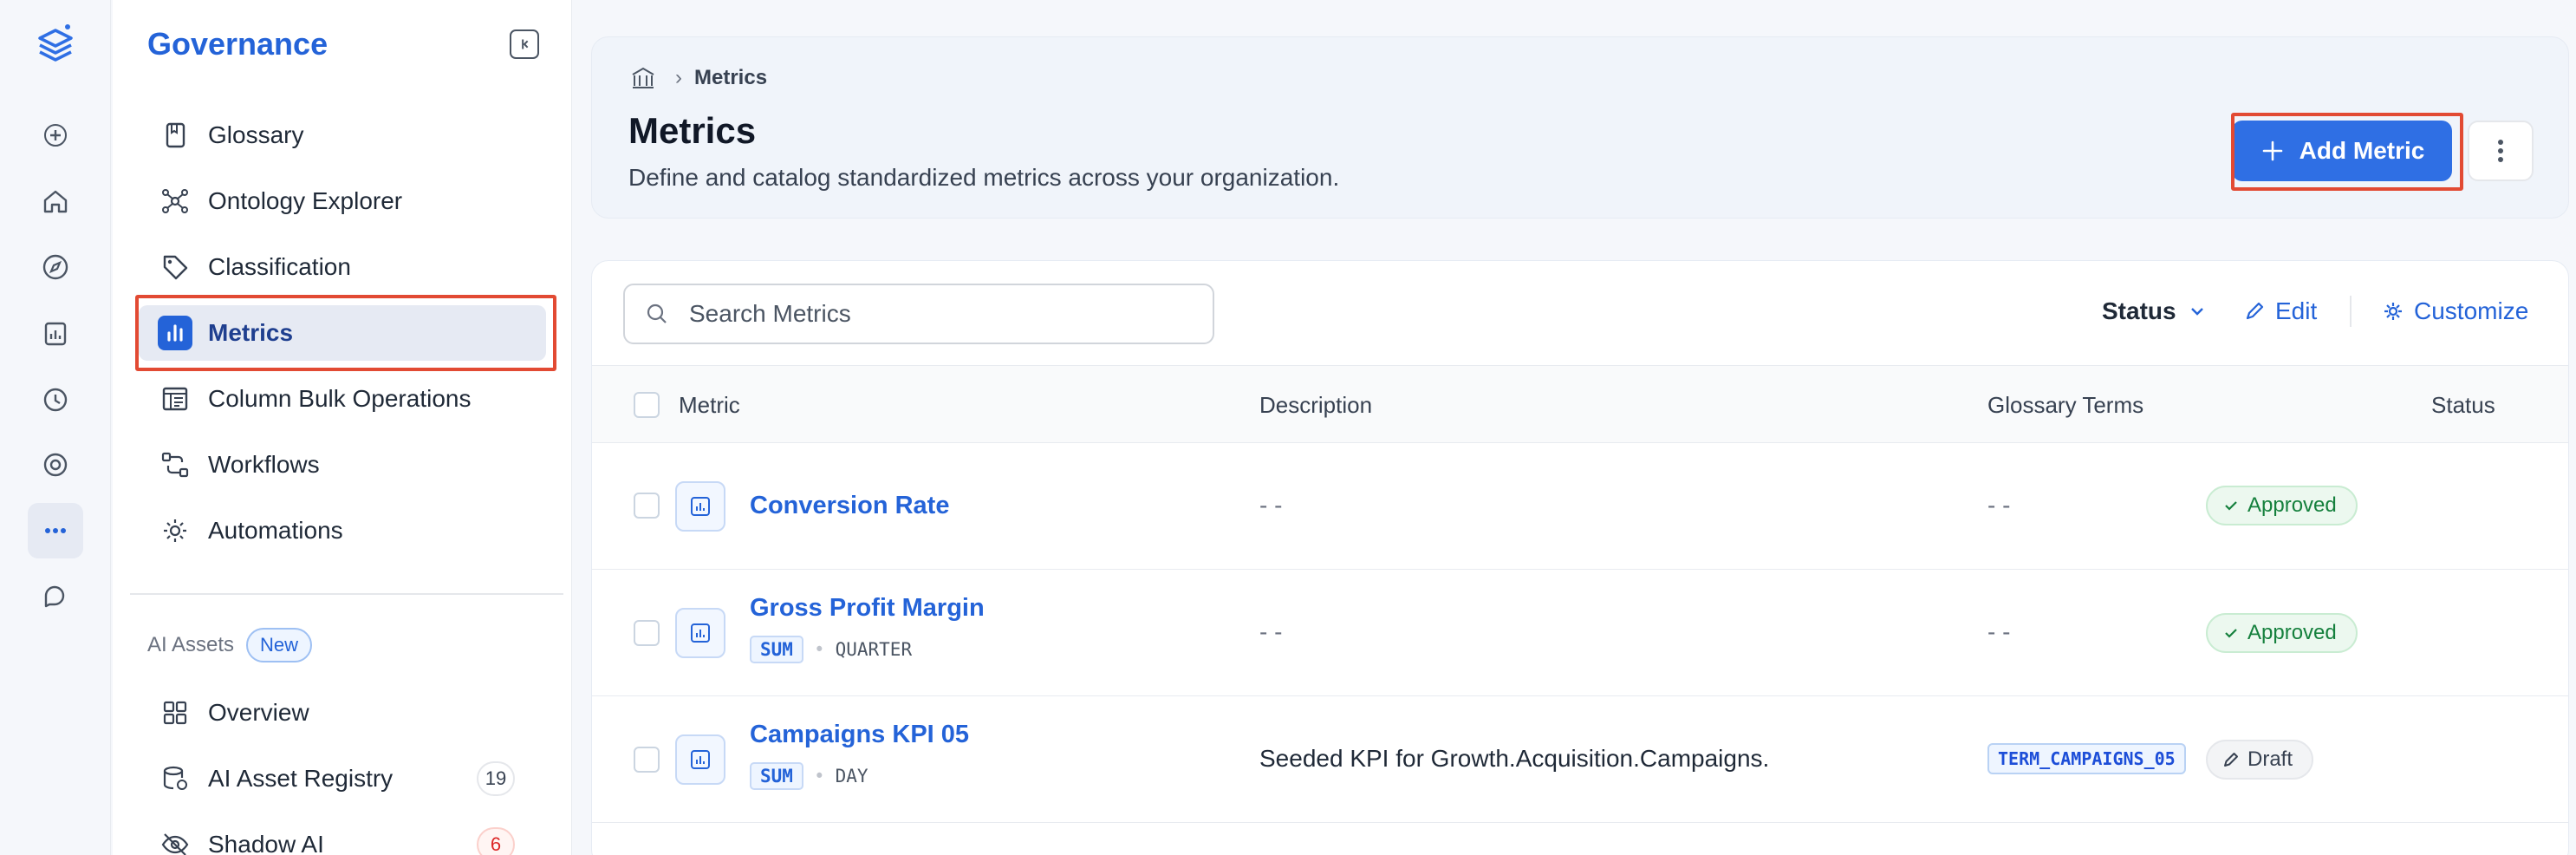 The image size is (2576, 855). What do you see at coordinates (2342, 151) in the screenshot?
I see `add-metric-button: Add Metric` at bounding box center [2342, 151].